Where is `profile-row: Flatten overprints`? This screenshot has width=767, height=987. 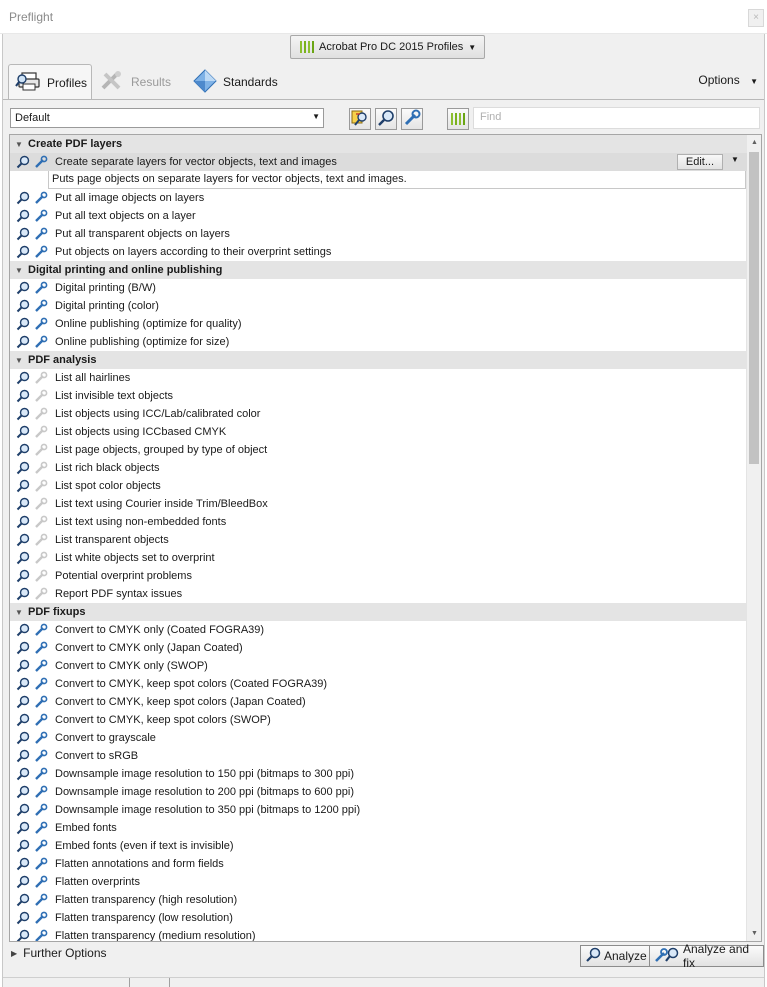 profile-row: Flatten overprints is located at coordinates (378, 882).